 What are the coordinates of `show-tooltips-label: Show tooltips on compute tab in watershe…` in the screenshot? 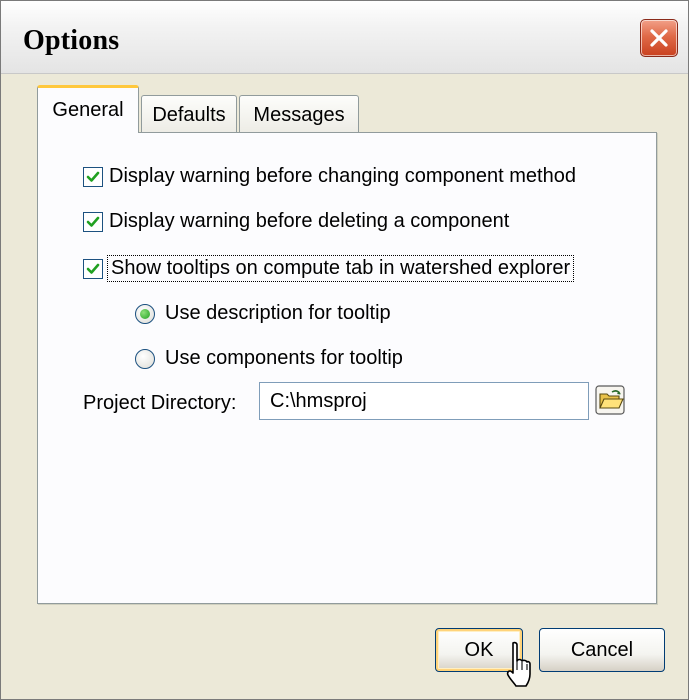 It's located at (340, 268).